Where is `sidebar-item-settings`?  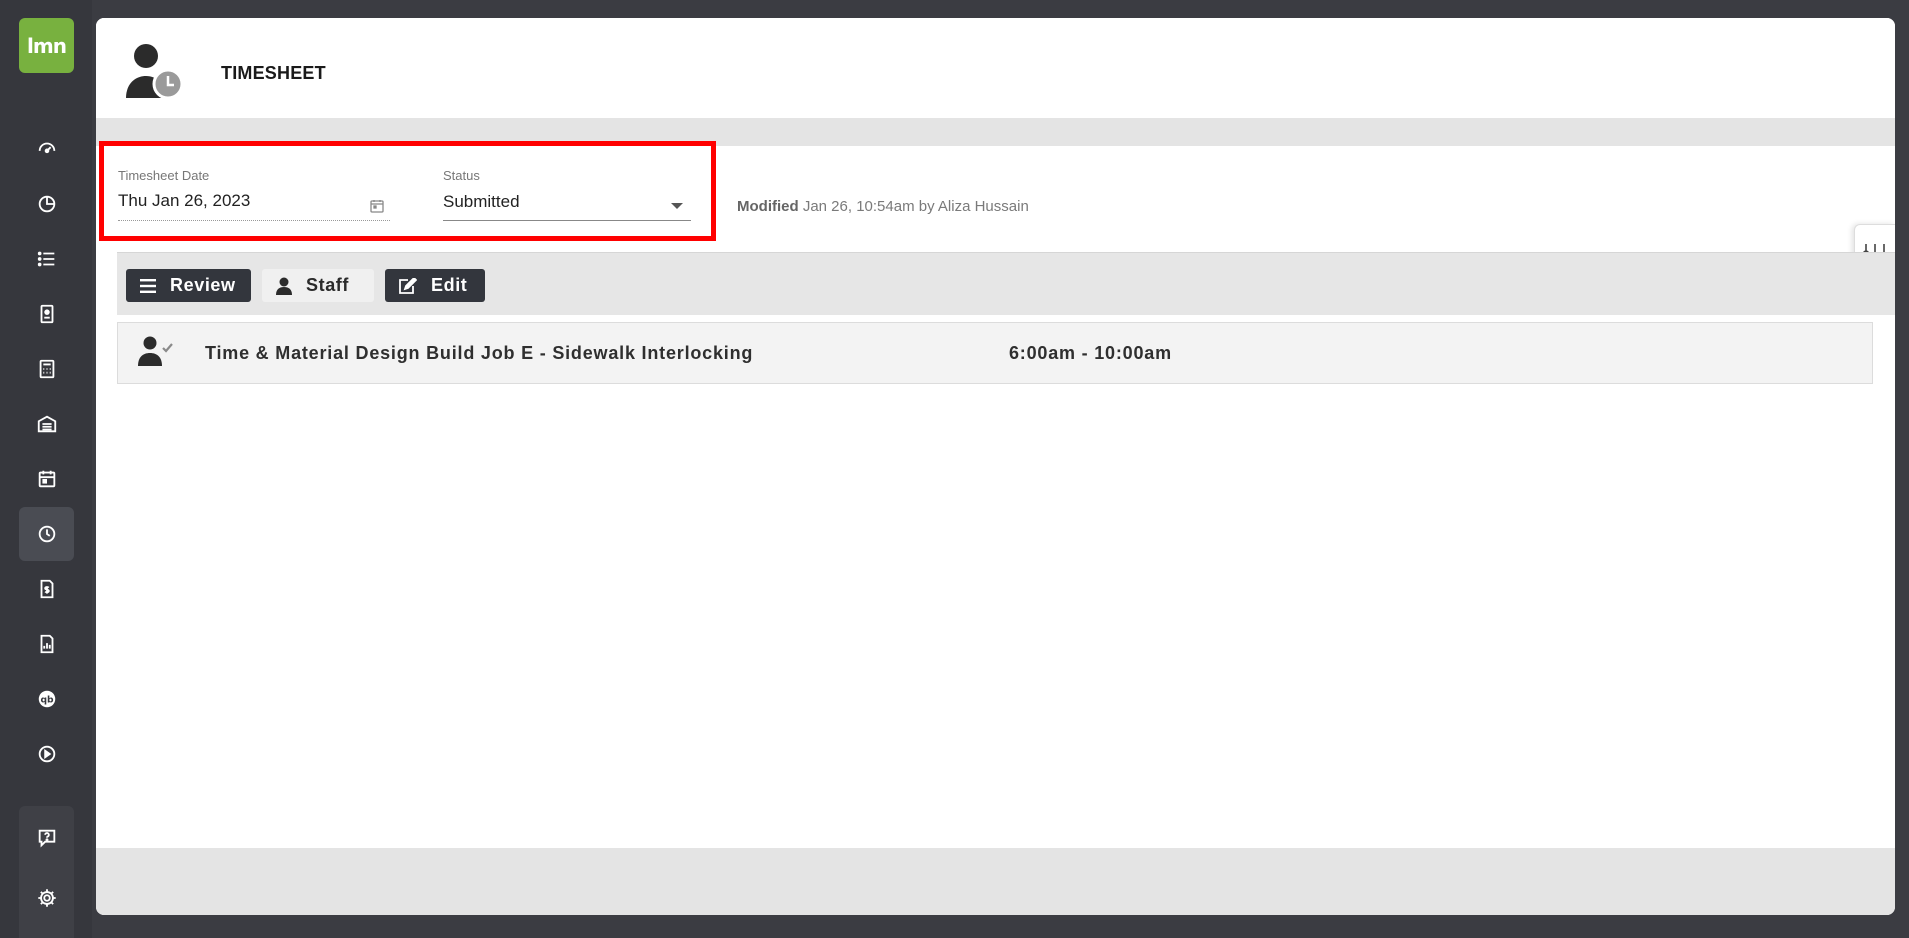
sidebar-item-settings is located at coordinates (46, 898).